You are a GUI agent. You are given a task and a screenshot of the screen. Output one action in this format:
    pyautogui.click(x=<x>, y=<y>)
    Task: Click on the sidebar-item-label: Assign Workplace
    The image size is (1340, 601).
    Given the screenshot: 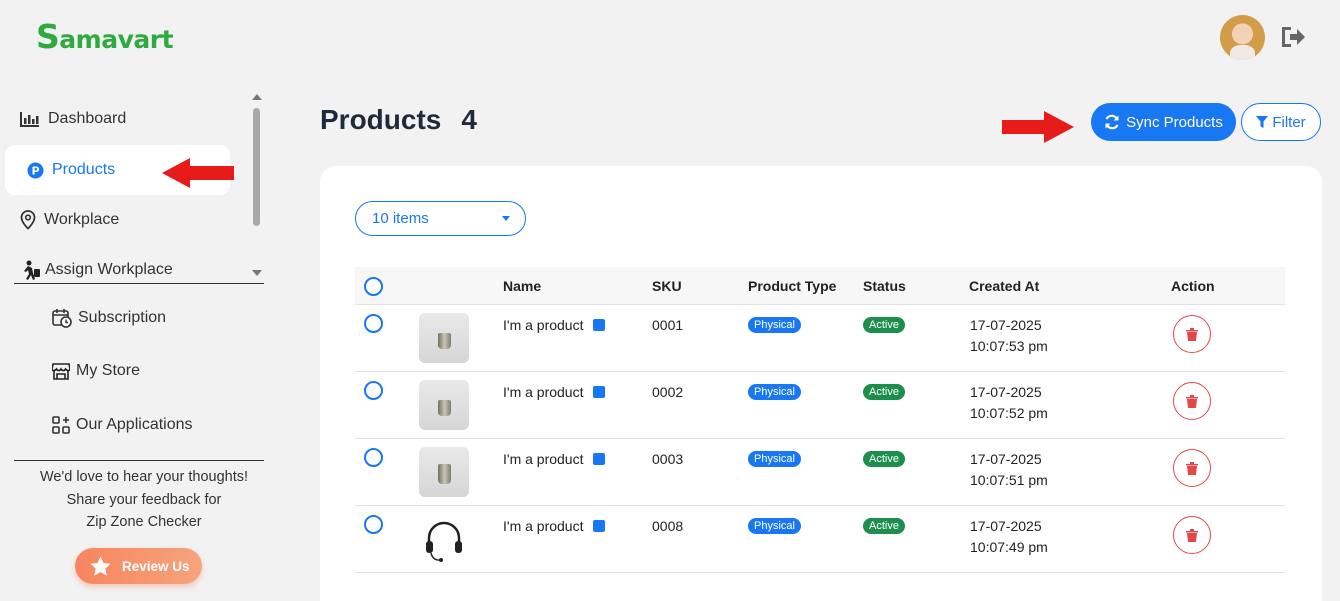 What is the action you would take?
    pyautogui.click(x=109, y=269)
    